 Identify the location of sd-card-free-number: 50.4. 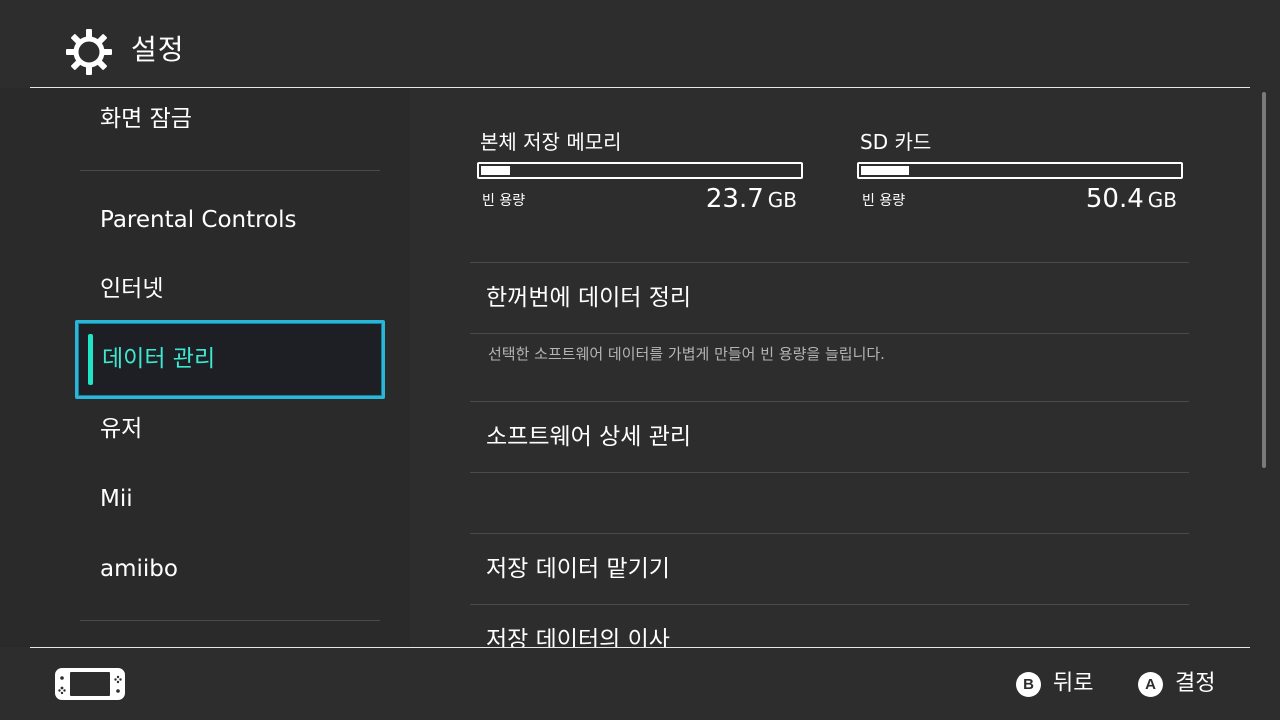
(1114, 199).